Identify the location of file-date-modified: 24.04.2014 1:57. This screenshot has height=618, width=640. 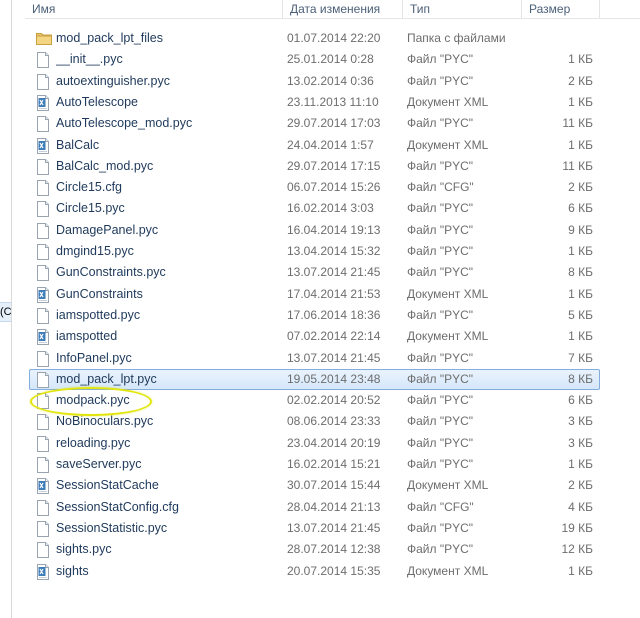
(330, 144).